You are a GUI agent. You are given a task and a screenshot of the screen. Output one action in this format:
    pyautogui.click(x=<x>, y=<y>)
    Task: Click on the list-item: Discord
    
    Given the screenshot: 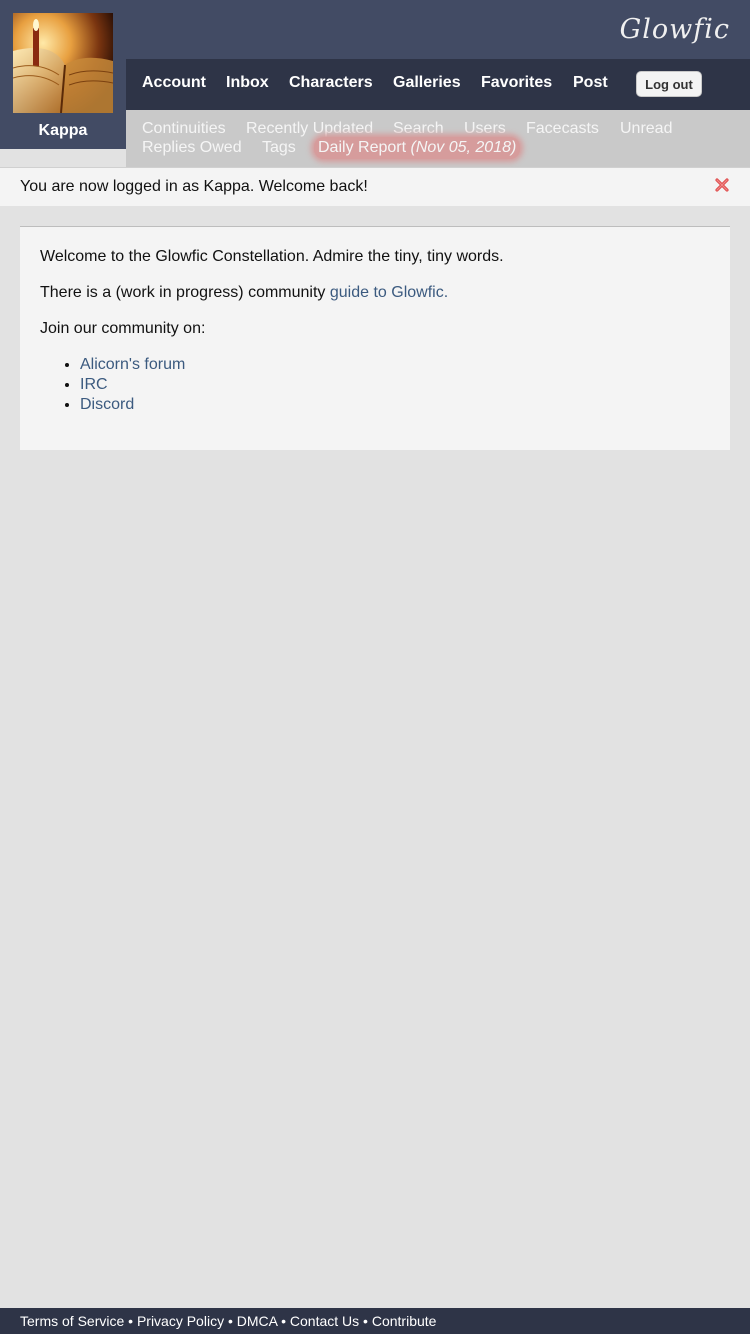 What is the action you would take?
    pyautogui.click(x=132, y=405)
    